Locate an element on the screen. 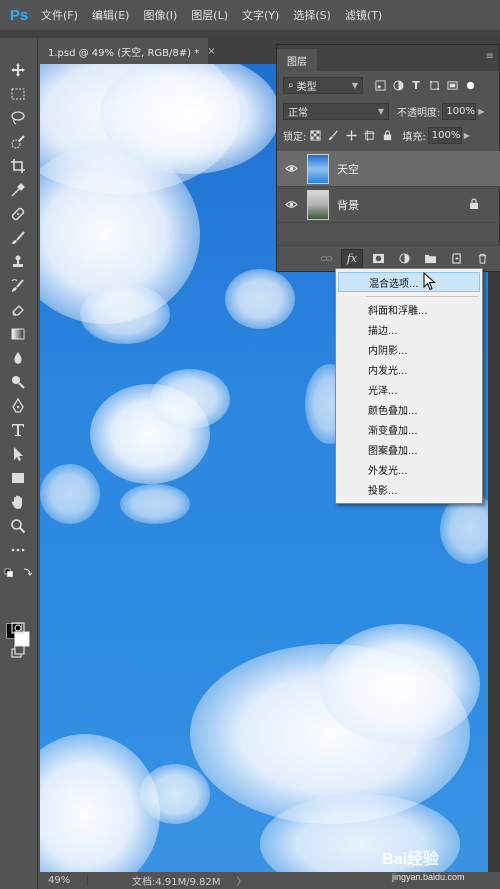 This screenshot has width=500, height=889. pen-tool-icon is located at coordinates (18, 406).